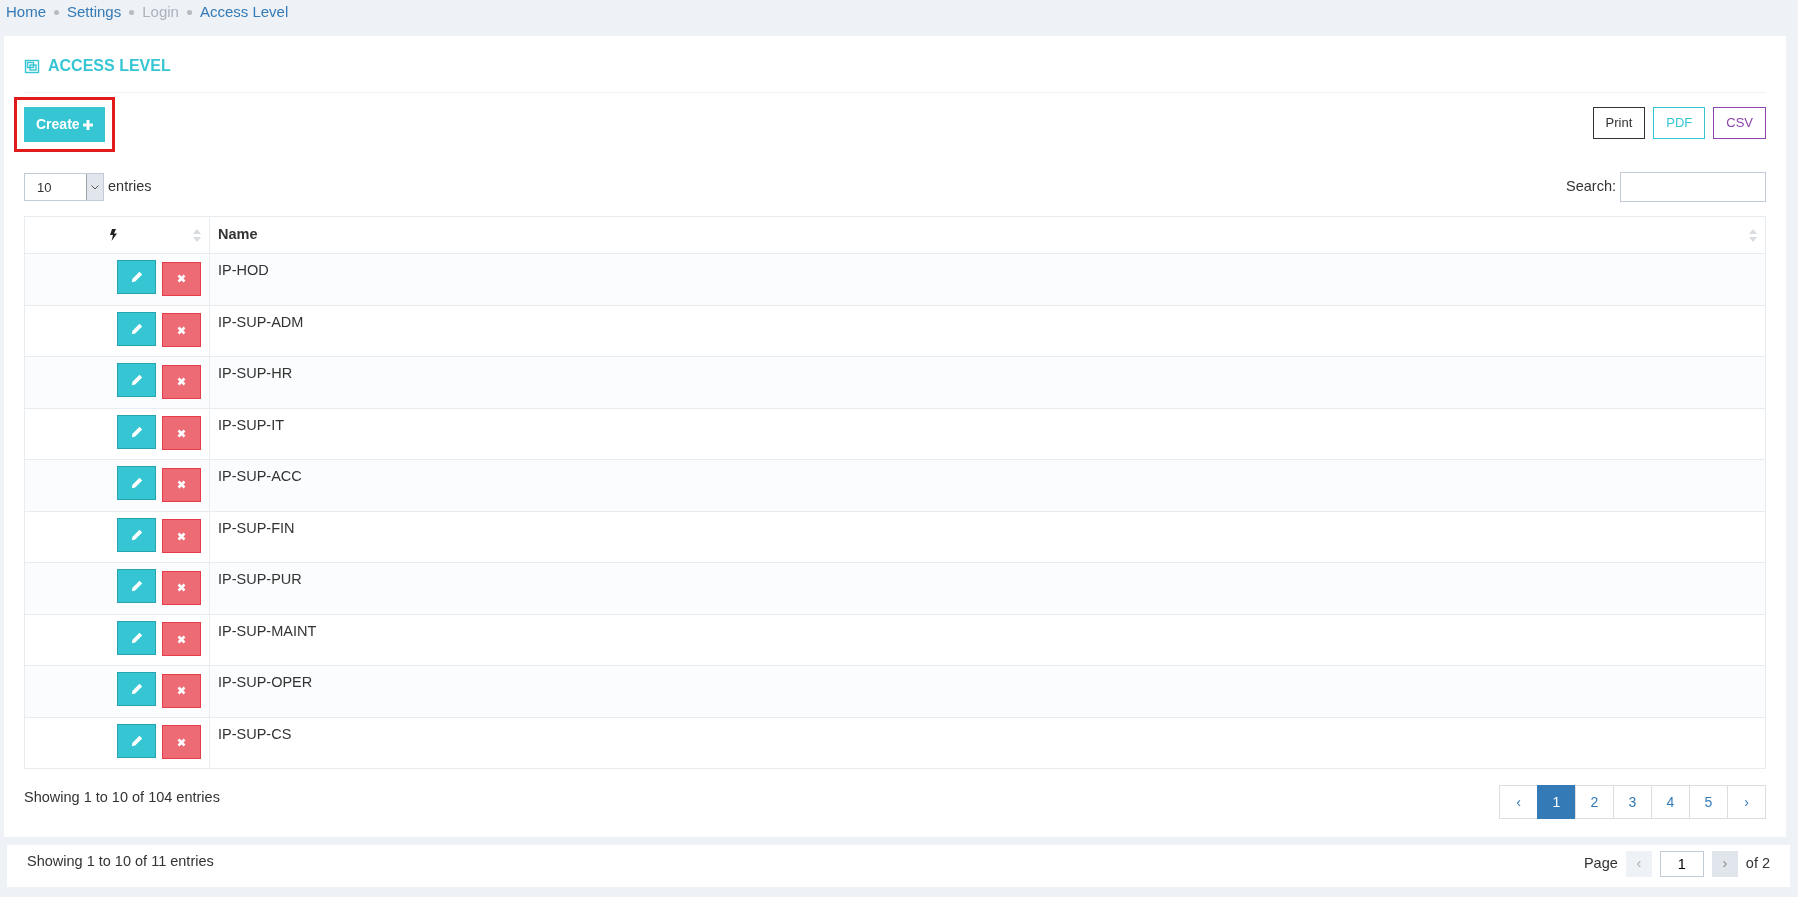 The width and height of the screenshot is (1798, 897). I want to click on page-button: 3, so click(1632, 802).